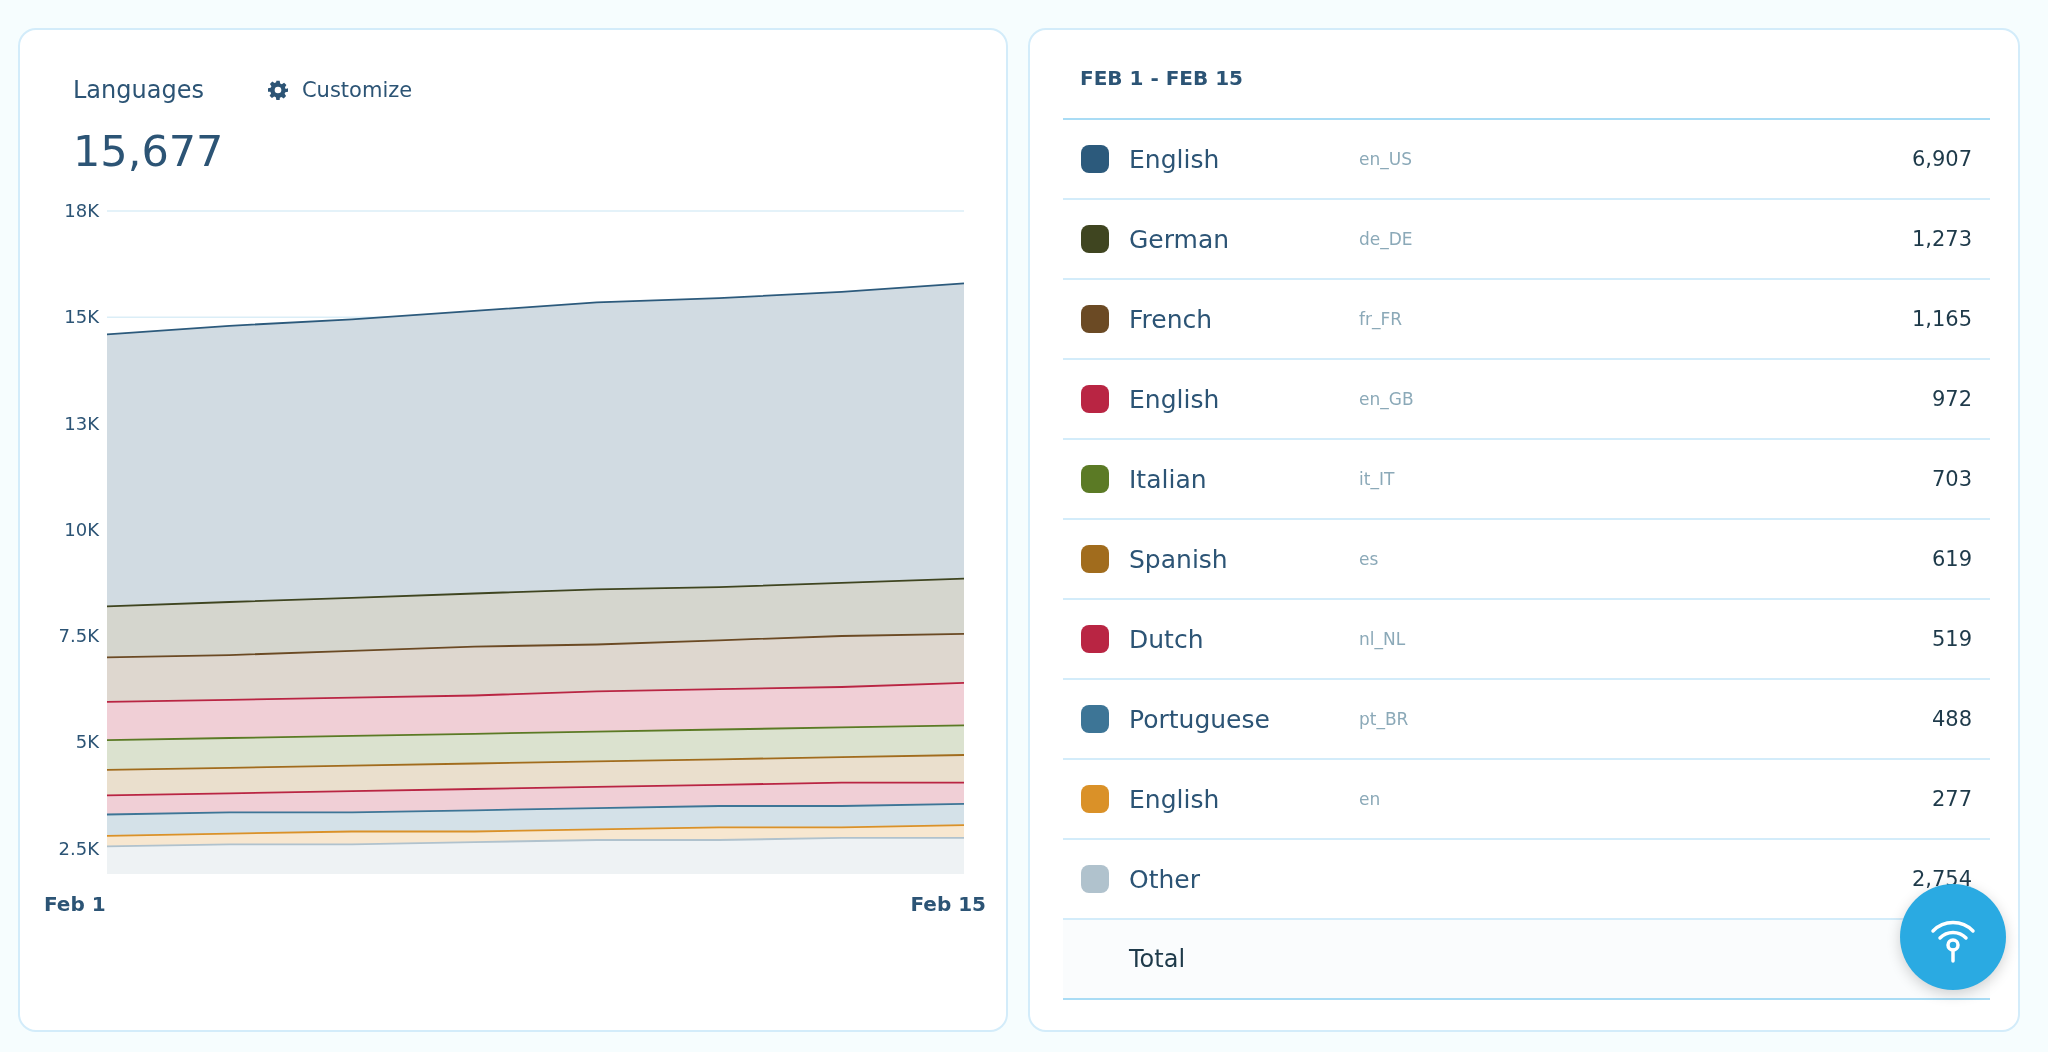 This screenshot has width=2048, height=1052. I want to click on language-name: German, so click(1180, 239).